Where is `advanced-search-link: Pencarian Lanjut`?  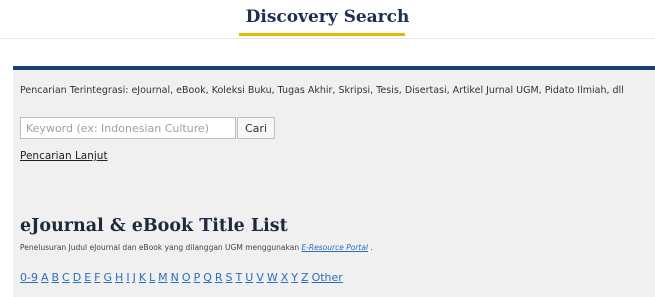 advanced-search-link: Pencarian Lanjut is located at coordinates (64, 156).